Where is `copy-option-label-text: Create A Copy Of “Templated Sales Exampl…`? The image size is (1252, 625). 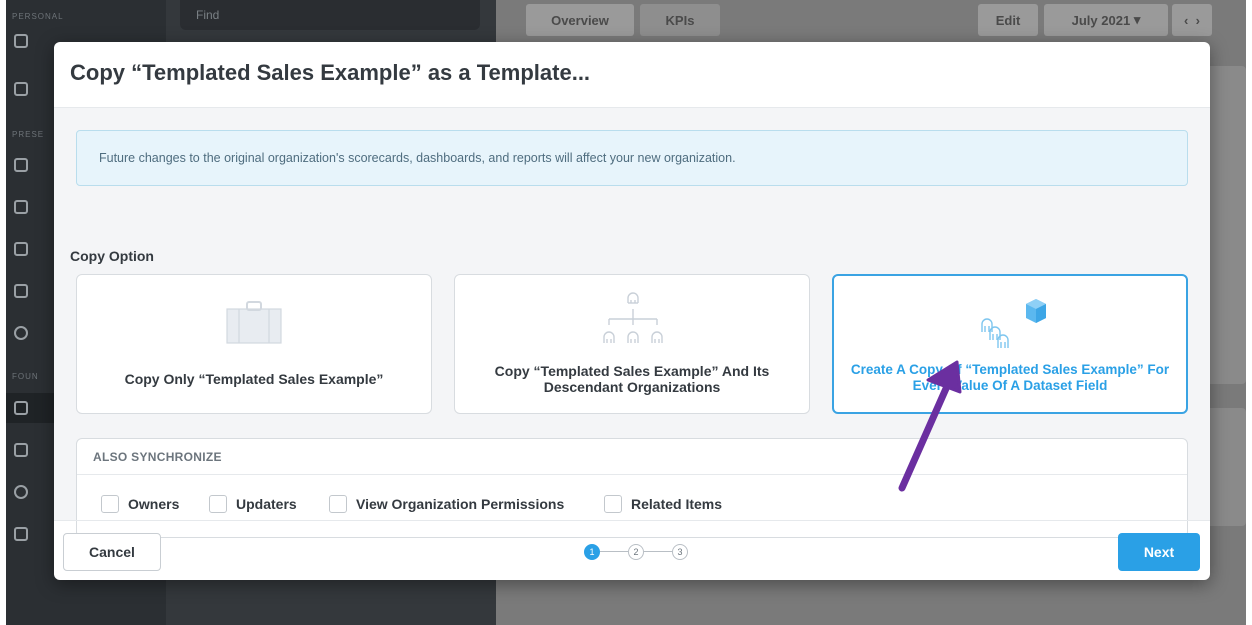
copy-option-label-text: Create A Copy Of “Templated Sales Exampl… is located at coordinates (1010, 377).